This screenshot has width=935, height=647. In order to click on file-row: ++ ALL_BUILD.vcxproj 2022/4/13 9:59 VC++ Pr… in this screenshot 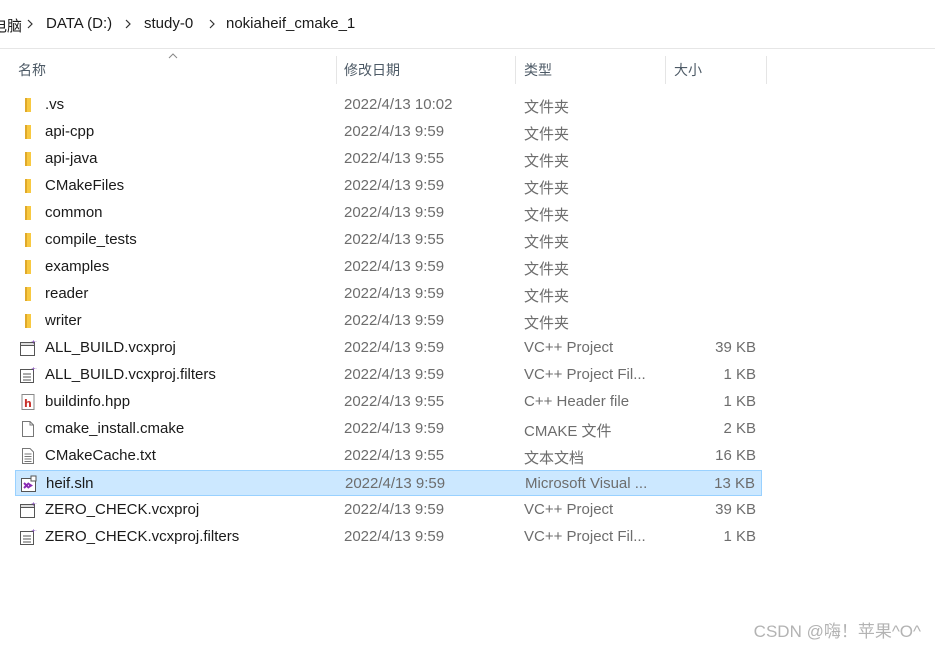, I will do `click(388, 348)`.